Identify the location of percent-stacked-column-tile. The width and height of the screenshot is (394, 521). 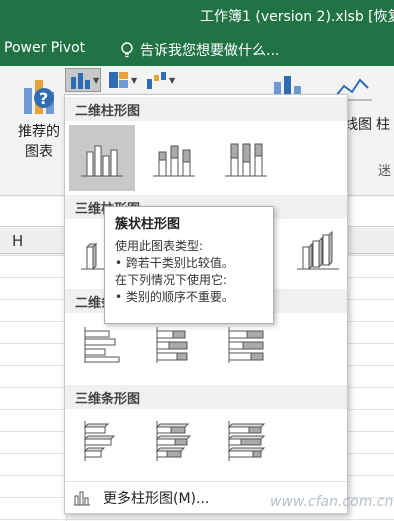
(246, 158).